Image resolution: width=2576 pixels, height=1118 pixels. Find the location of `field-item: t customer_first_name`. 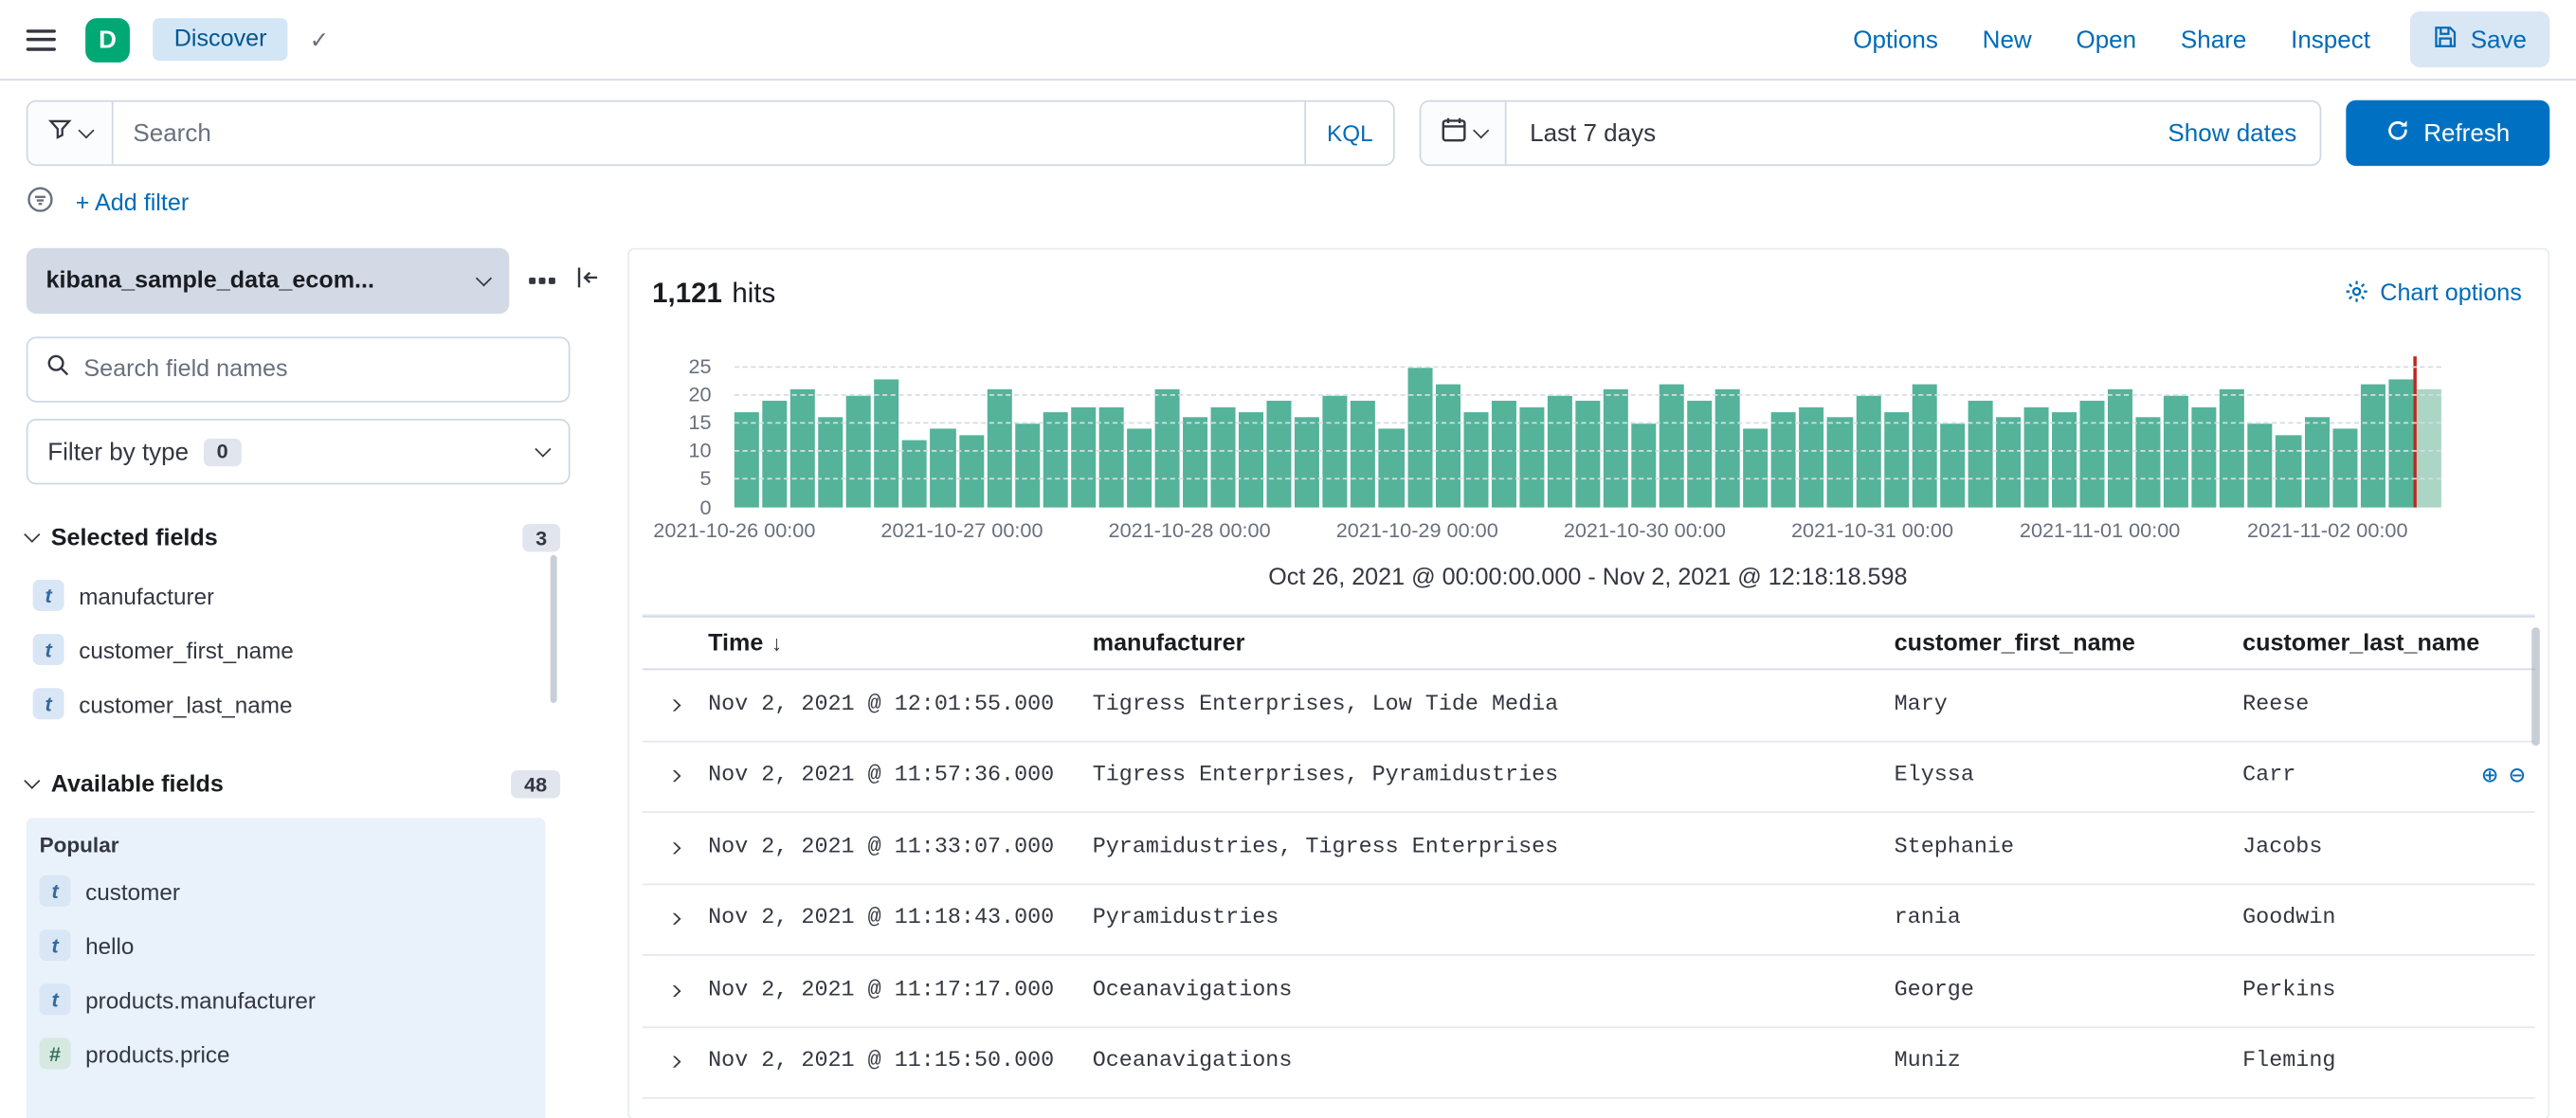

field-item: t customer_first_name is located at coordinates (284, 649).